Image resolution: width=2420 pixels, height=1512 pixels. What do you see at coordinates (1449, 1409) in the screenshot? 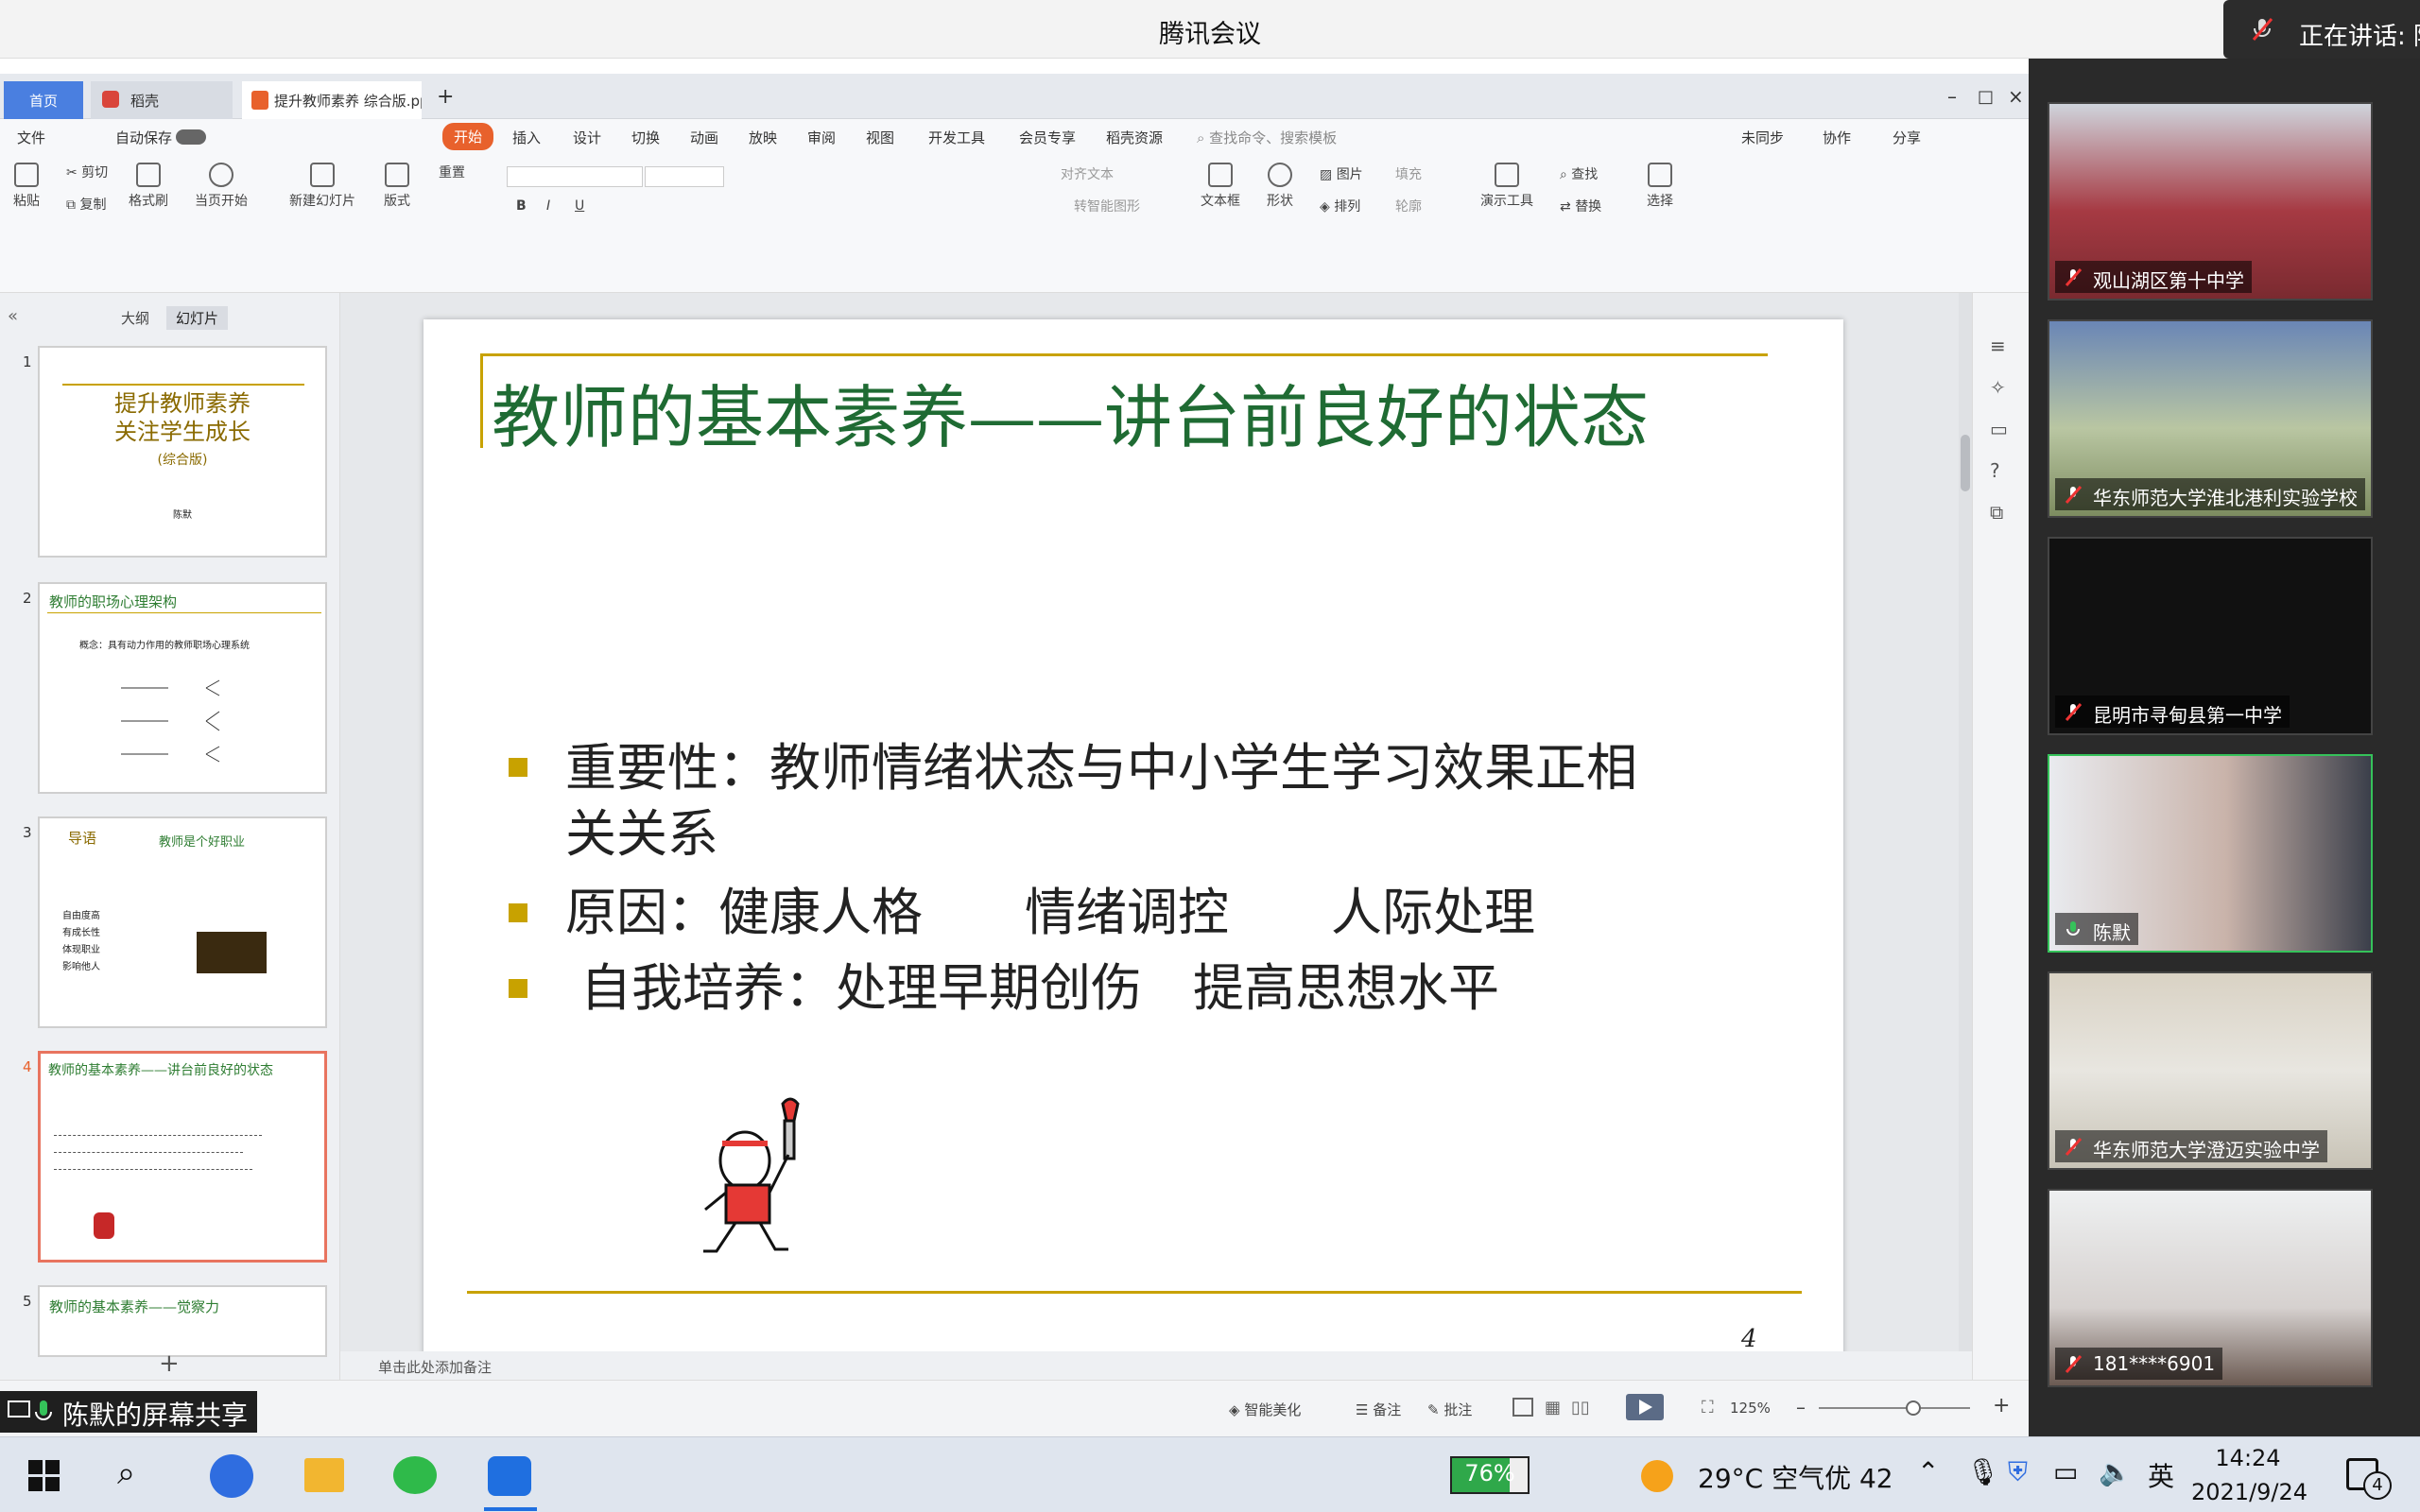
I see `comment-button: ✎ 批注` at bounding box center [1449, 1409].